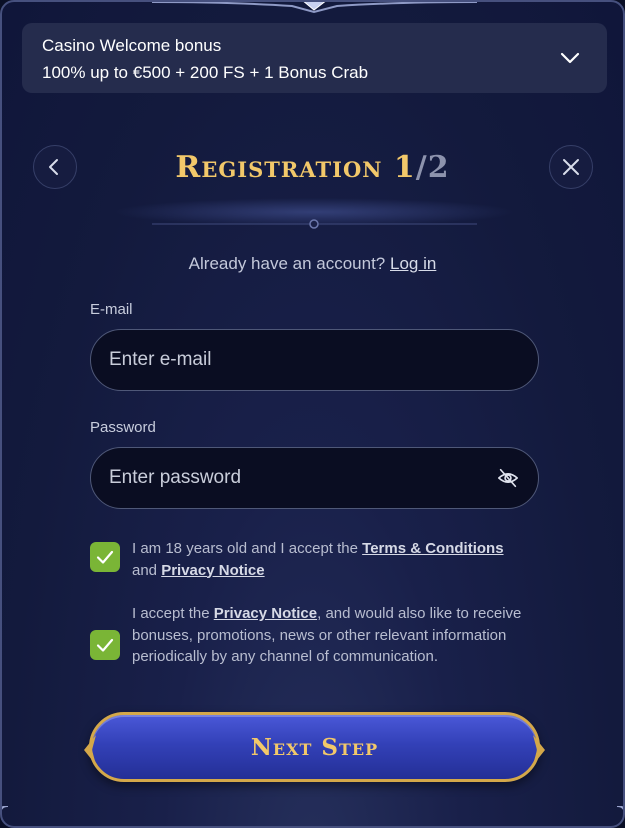  Describe the element at coordinates (508, 478) in the screenshot. I see `eye-off-icon` at that location.